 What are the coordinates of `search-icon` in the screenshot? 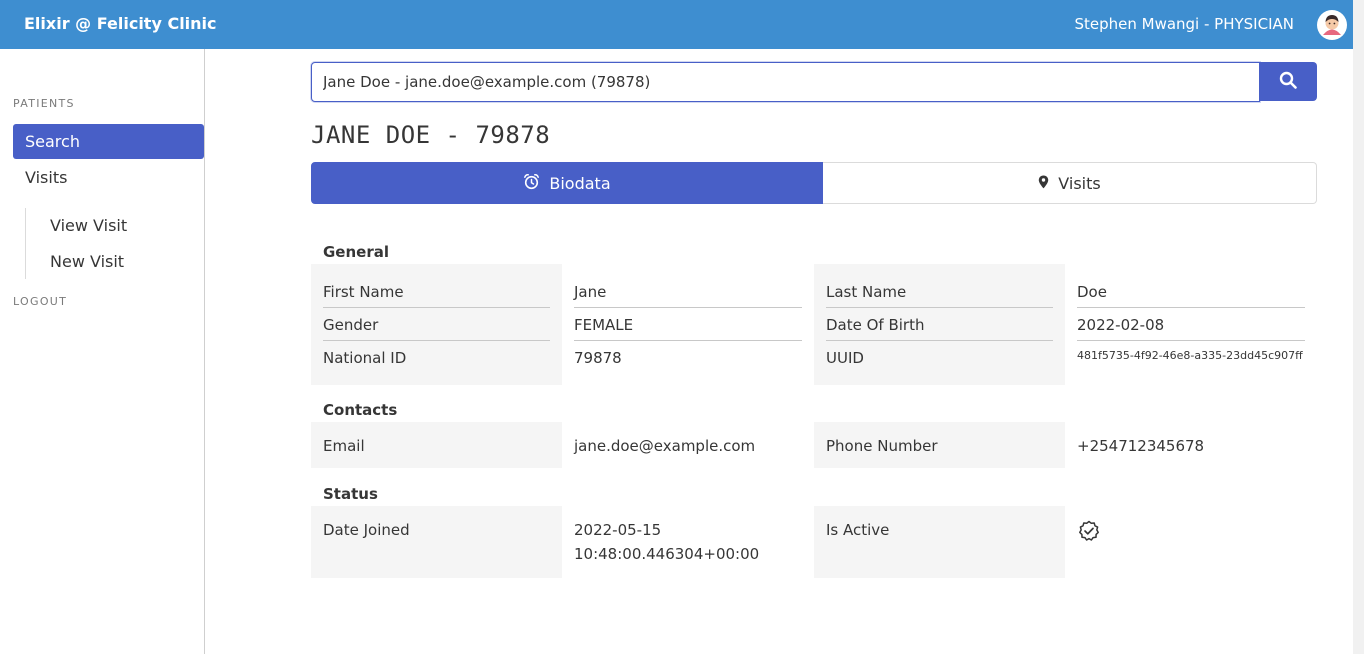 It's located at (1288, 81).